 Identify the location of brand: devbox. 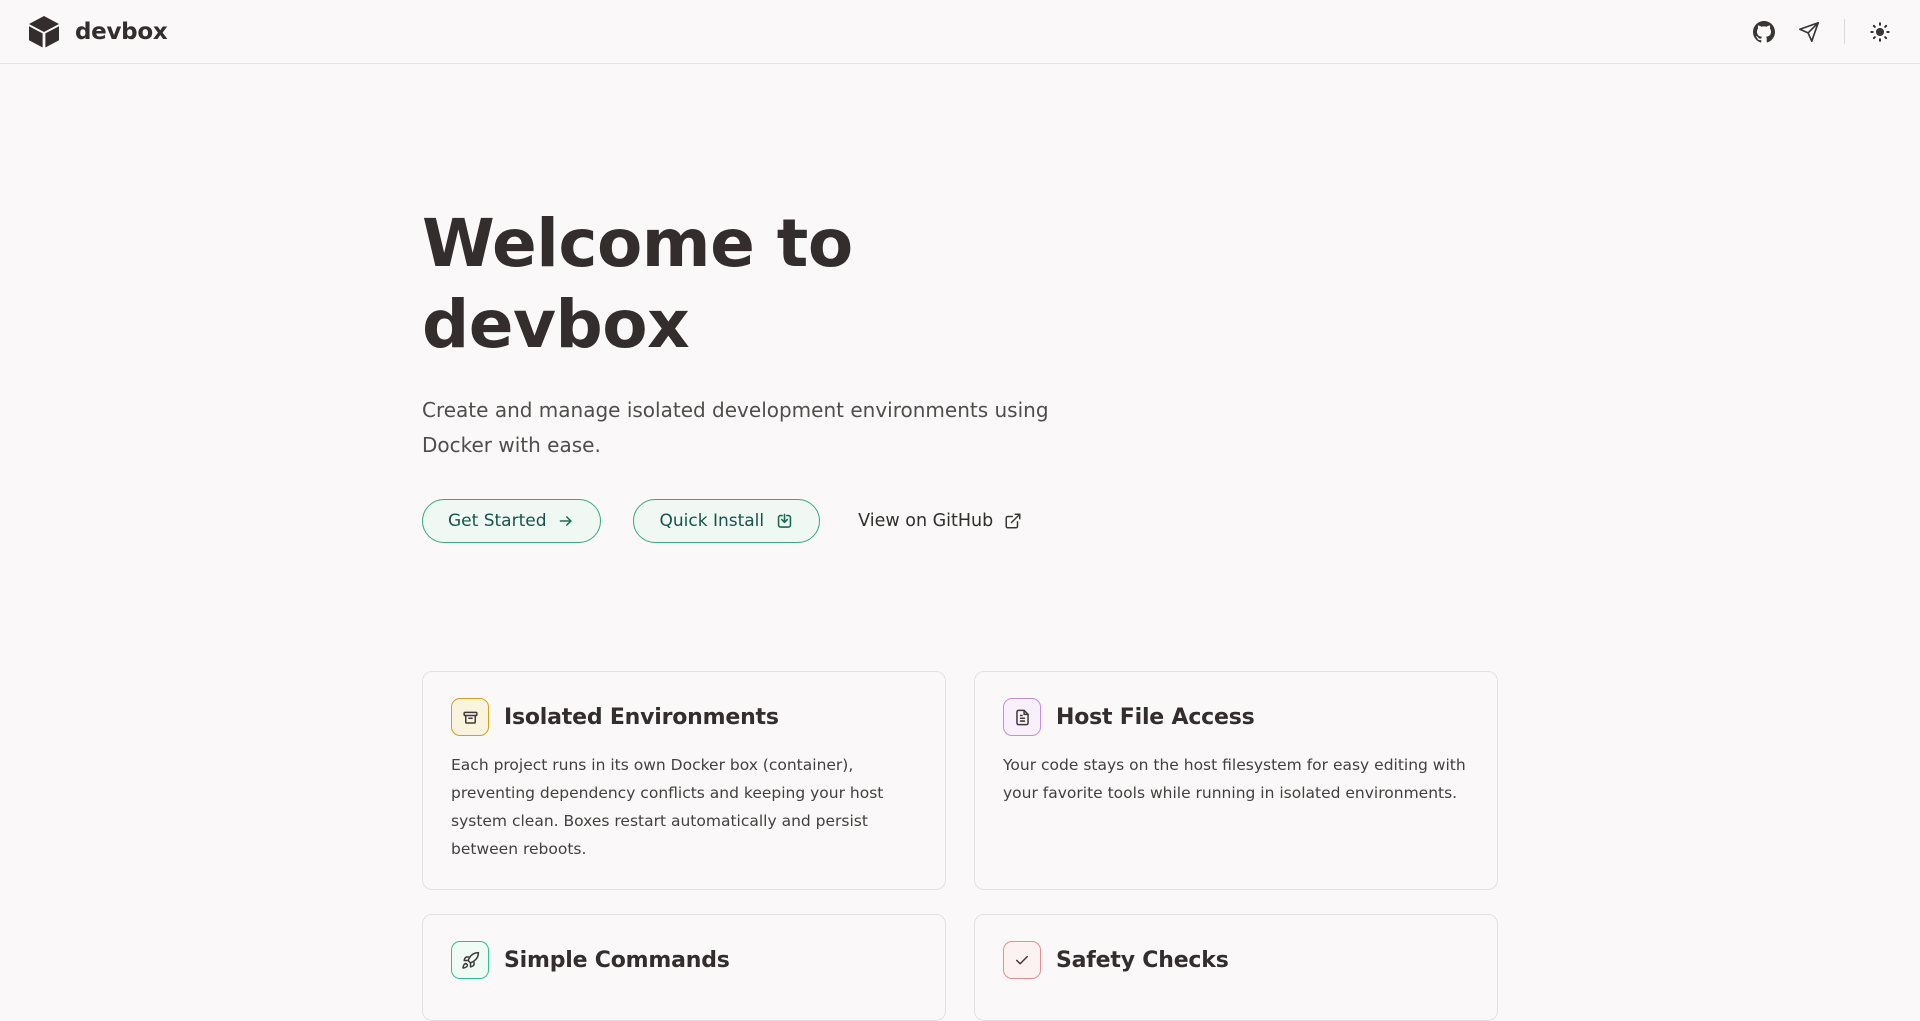
(97, 32).